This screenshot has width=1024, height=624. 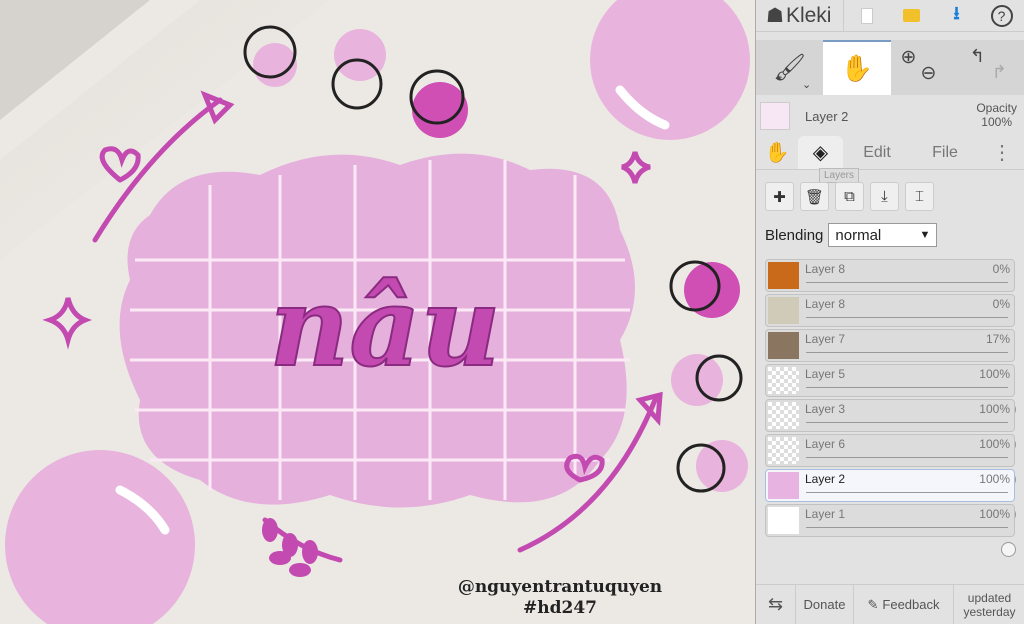 What do you see at coordinates (911, 604) in the screenshot?
I see `feedback-label: Feedback` at bounding box center [911, 604].